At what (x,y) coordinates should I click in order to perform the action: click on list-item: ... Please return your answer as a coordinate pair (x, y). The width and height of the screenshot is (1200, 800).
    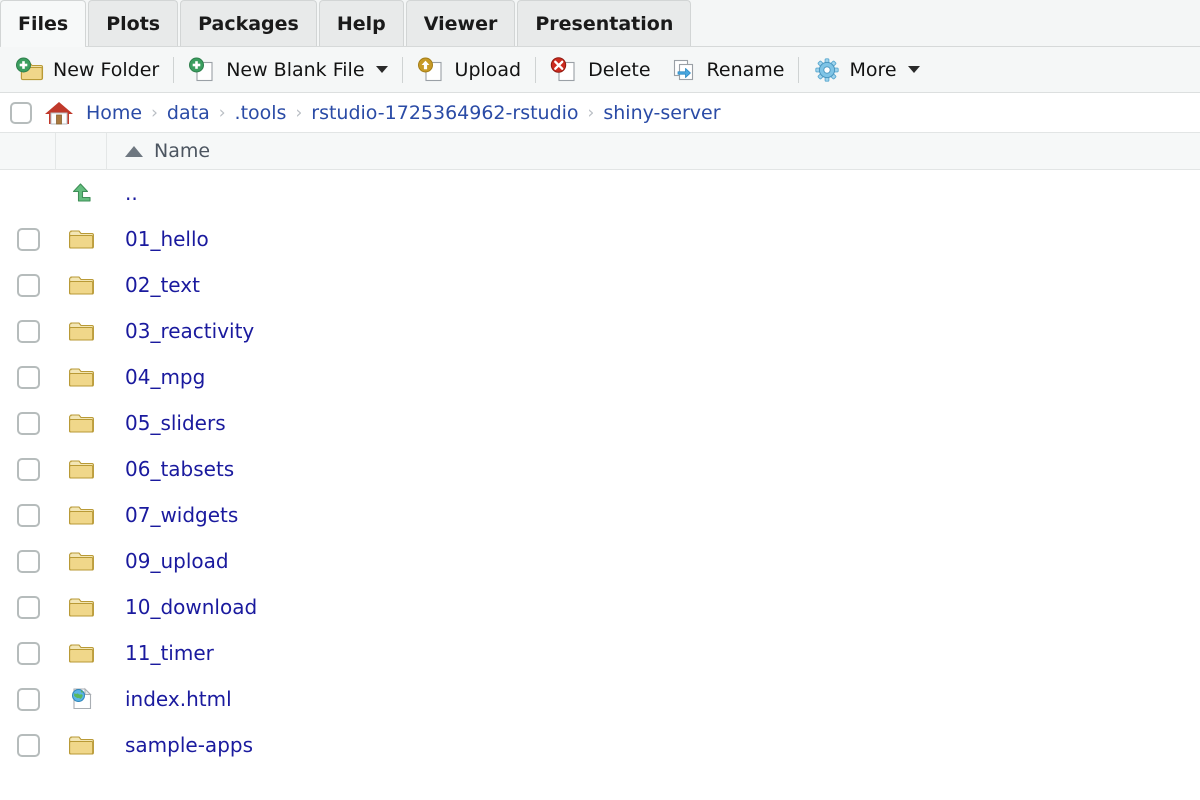
    Looking at the image, I should click on (600, 193).